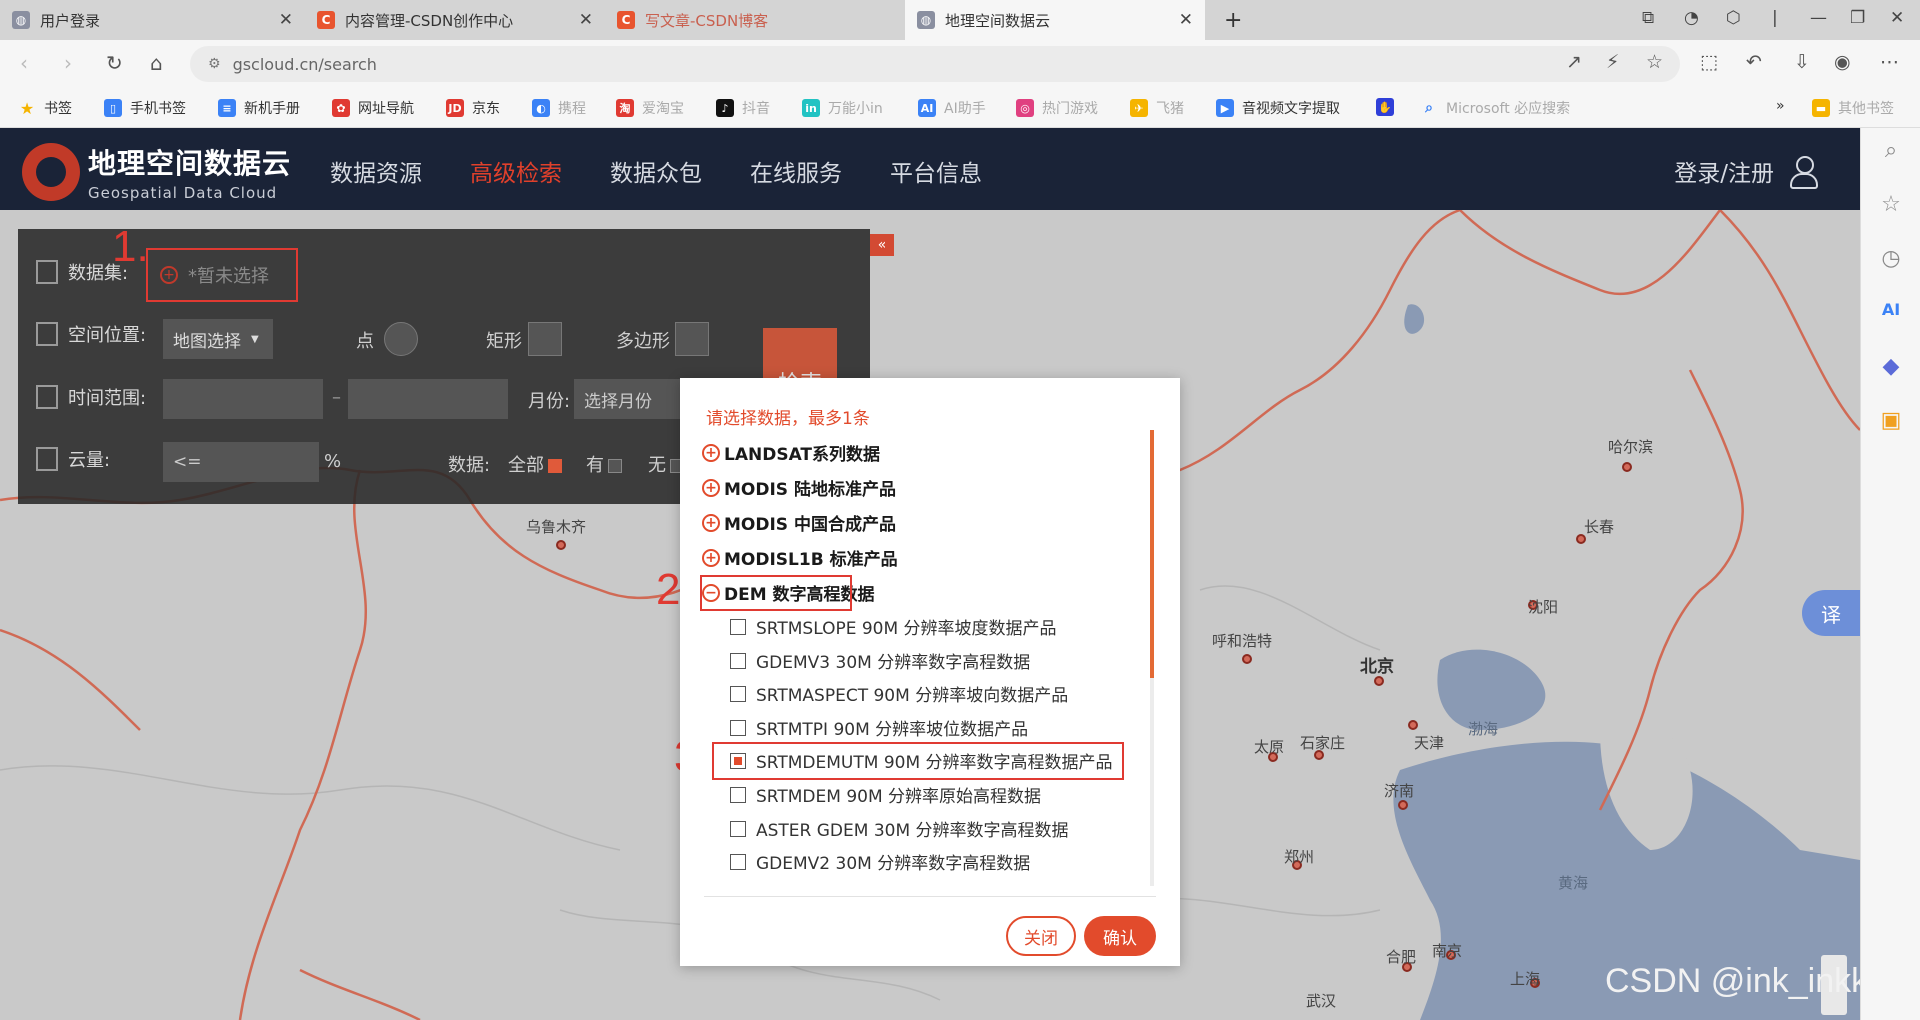 The height and width of the screenshot is (1020, 1920). Describe the element at coordinates (1891, 420) in the screenshot. I see `toolbox-icon: ▣` at that location.